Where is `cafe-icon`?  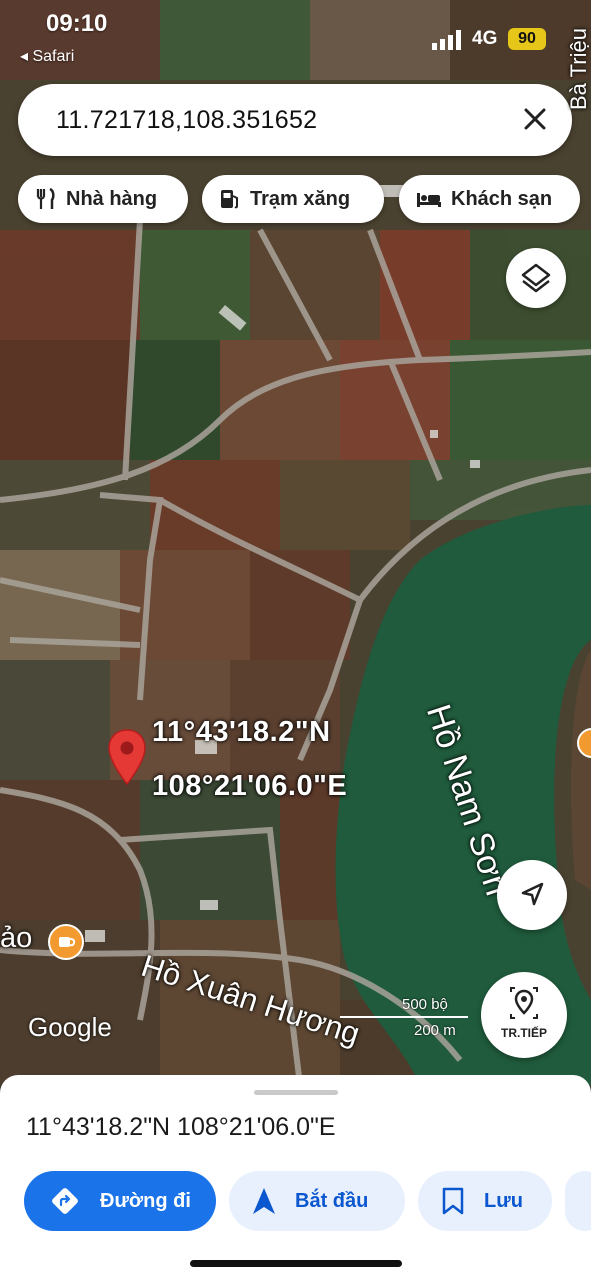
cafe-icon is located at coordinates (67, 942).